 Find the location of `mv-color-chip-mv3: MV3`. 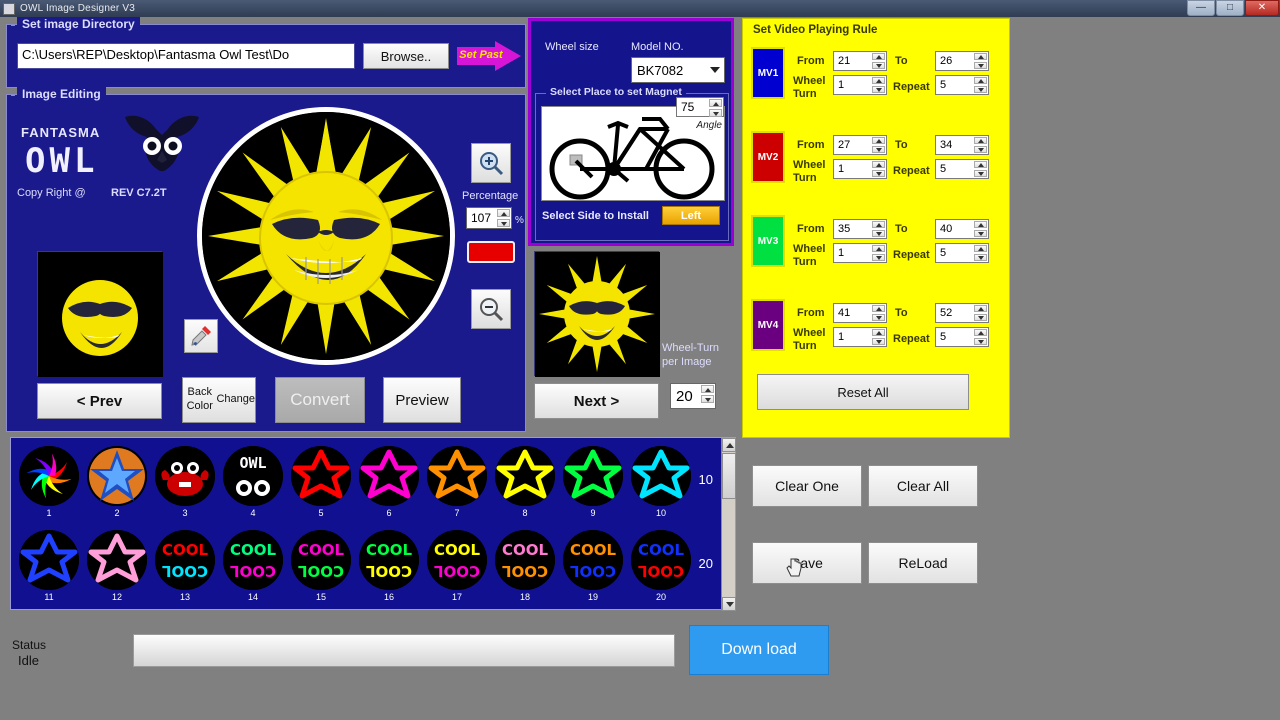

mv-color-chip-mv3: MV3 is located at coordinates (768, 241).